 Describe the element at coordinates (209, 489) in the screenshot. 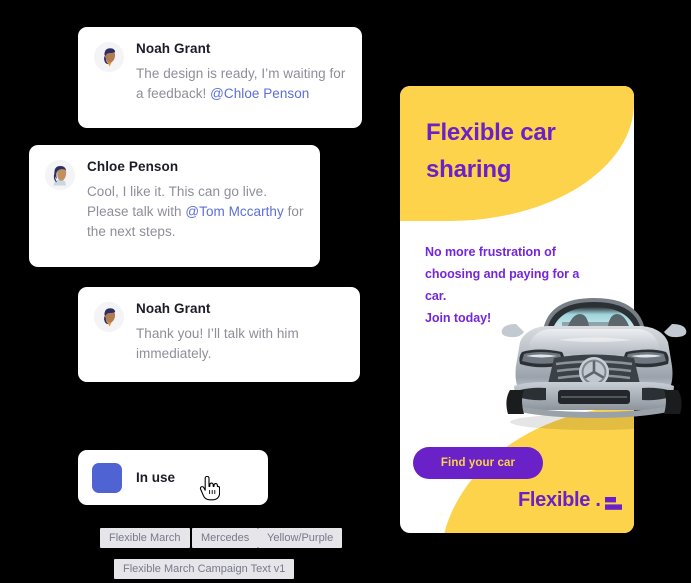

I see `pointer-hand-cursor-icon` at that location.